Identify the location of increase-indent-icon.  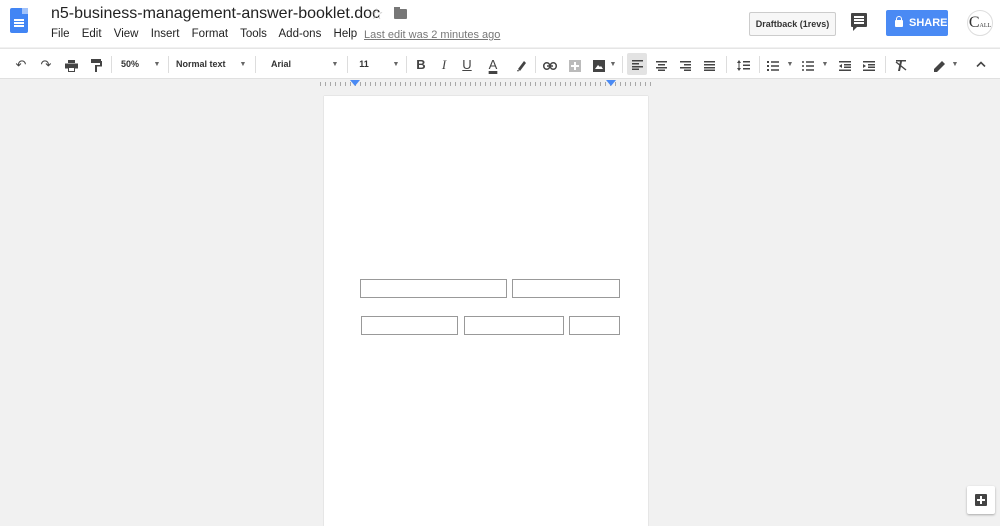
(869, 64).